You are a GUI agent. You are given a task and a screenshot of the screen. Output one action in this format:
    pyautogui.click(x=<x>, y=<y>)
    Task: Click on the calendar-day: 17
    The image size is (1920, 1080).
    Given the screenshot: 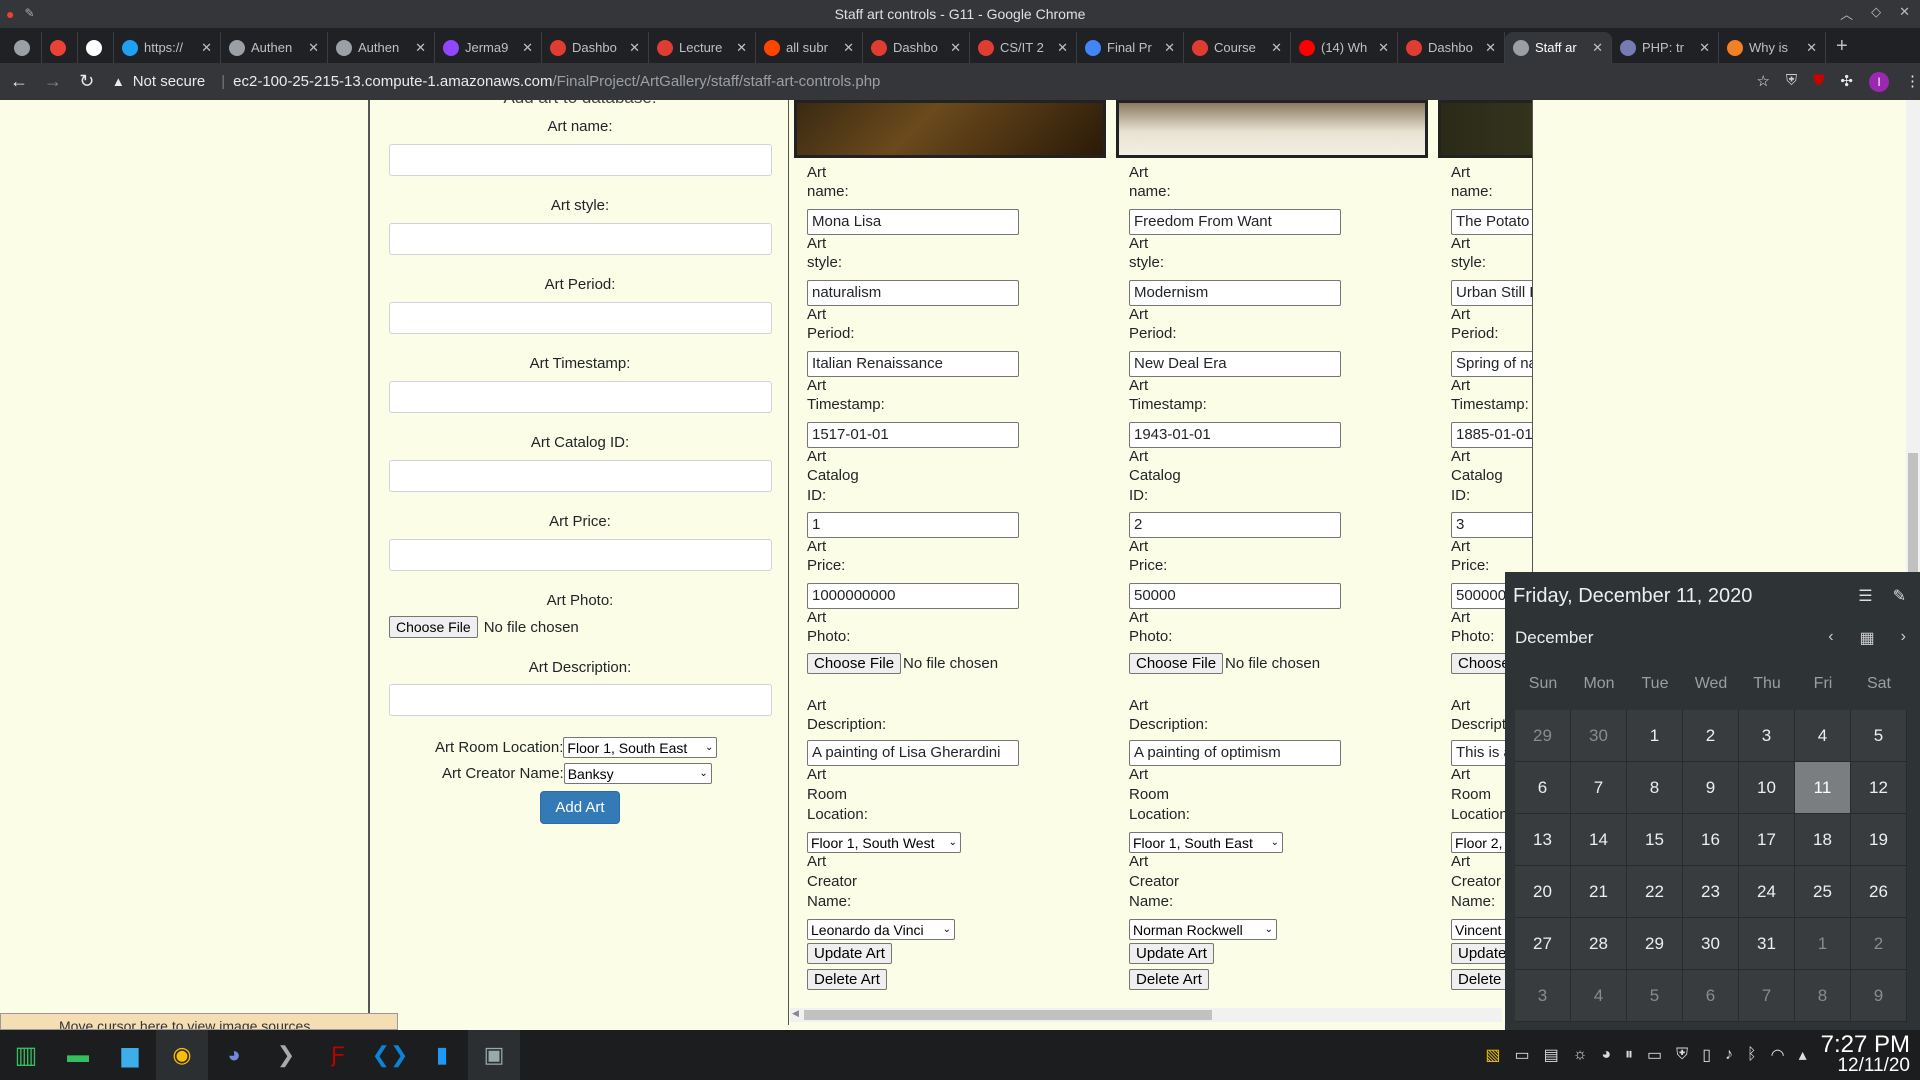 What is the action you would take?
    pyautogui.click(x=1767, y=840)
    